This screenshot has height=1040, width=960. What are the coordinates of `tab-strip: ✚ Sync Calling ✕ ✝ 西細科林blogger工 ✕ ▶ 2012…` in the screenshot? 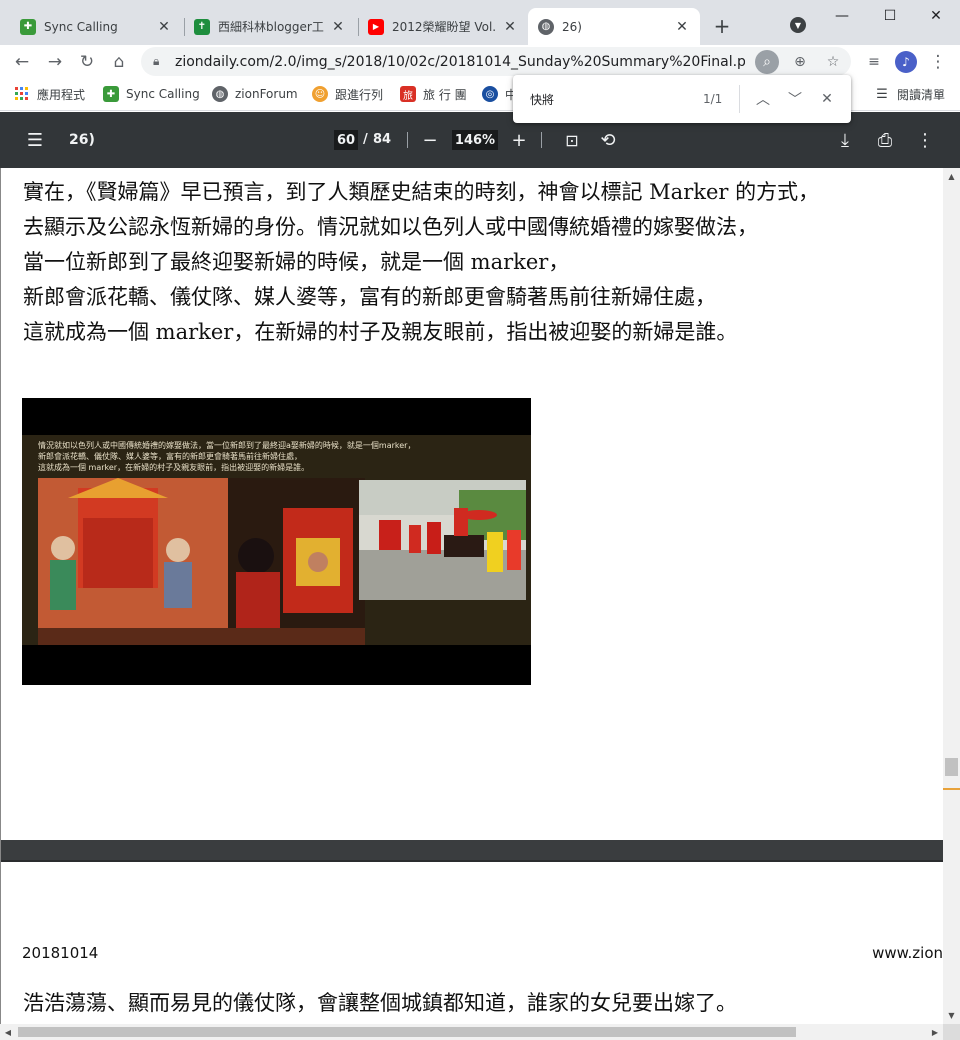 It's located at (480, 22).